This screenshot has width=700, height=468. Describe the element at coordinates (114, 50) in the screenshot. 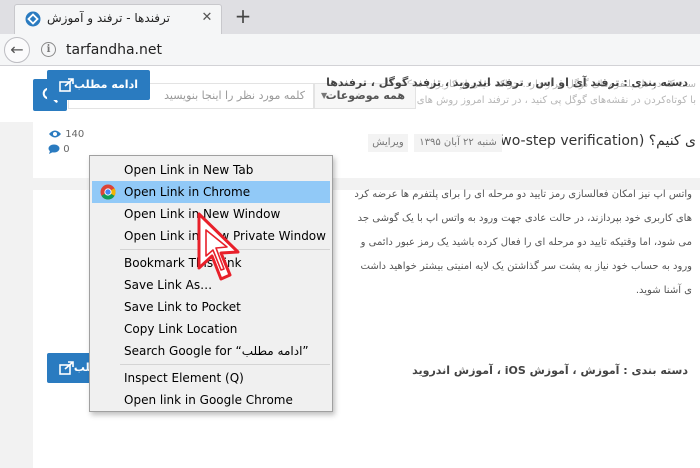

I see `url-bar: tarfandha.net` at that location.